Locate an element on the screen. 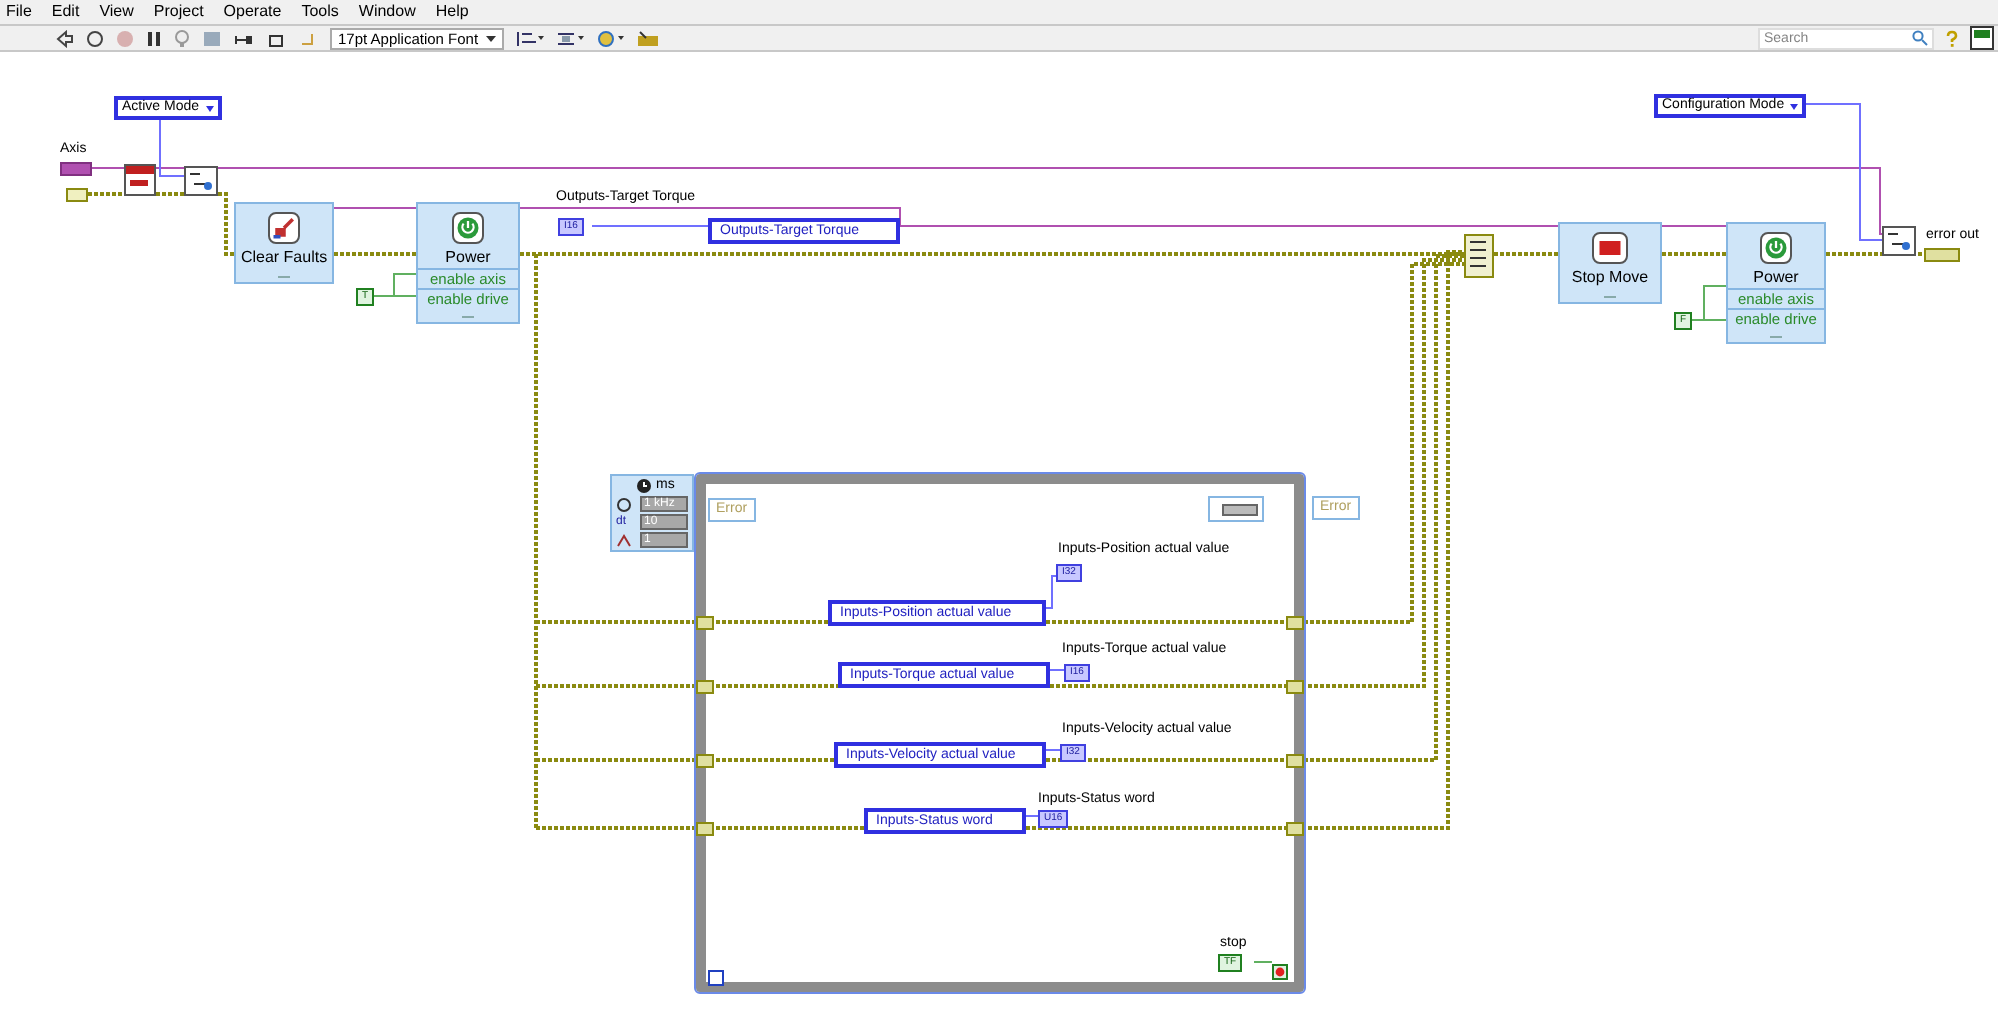  menu-item: File is located at coordinates (19, 12).